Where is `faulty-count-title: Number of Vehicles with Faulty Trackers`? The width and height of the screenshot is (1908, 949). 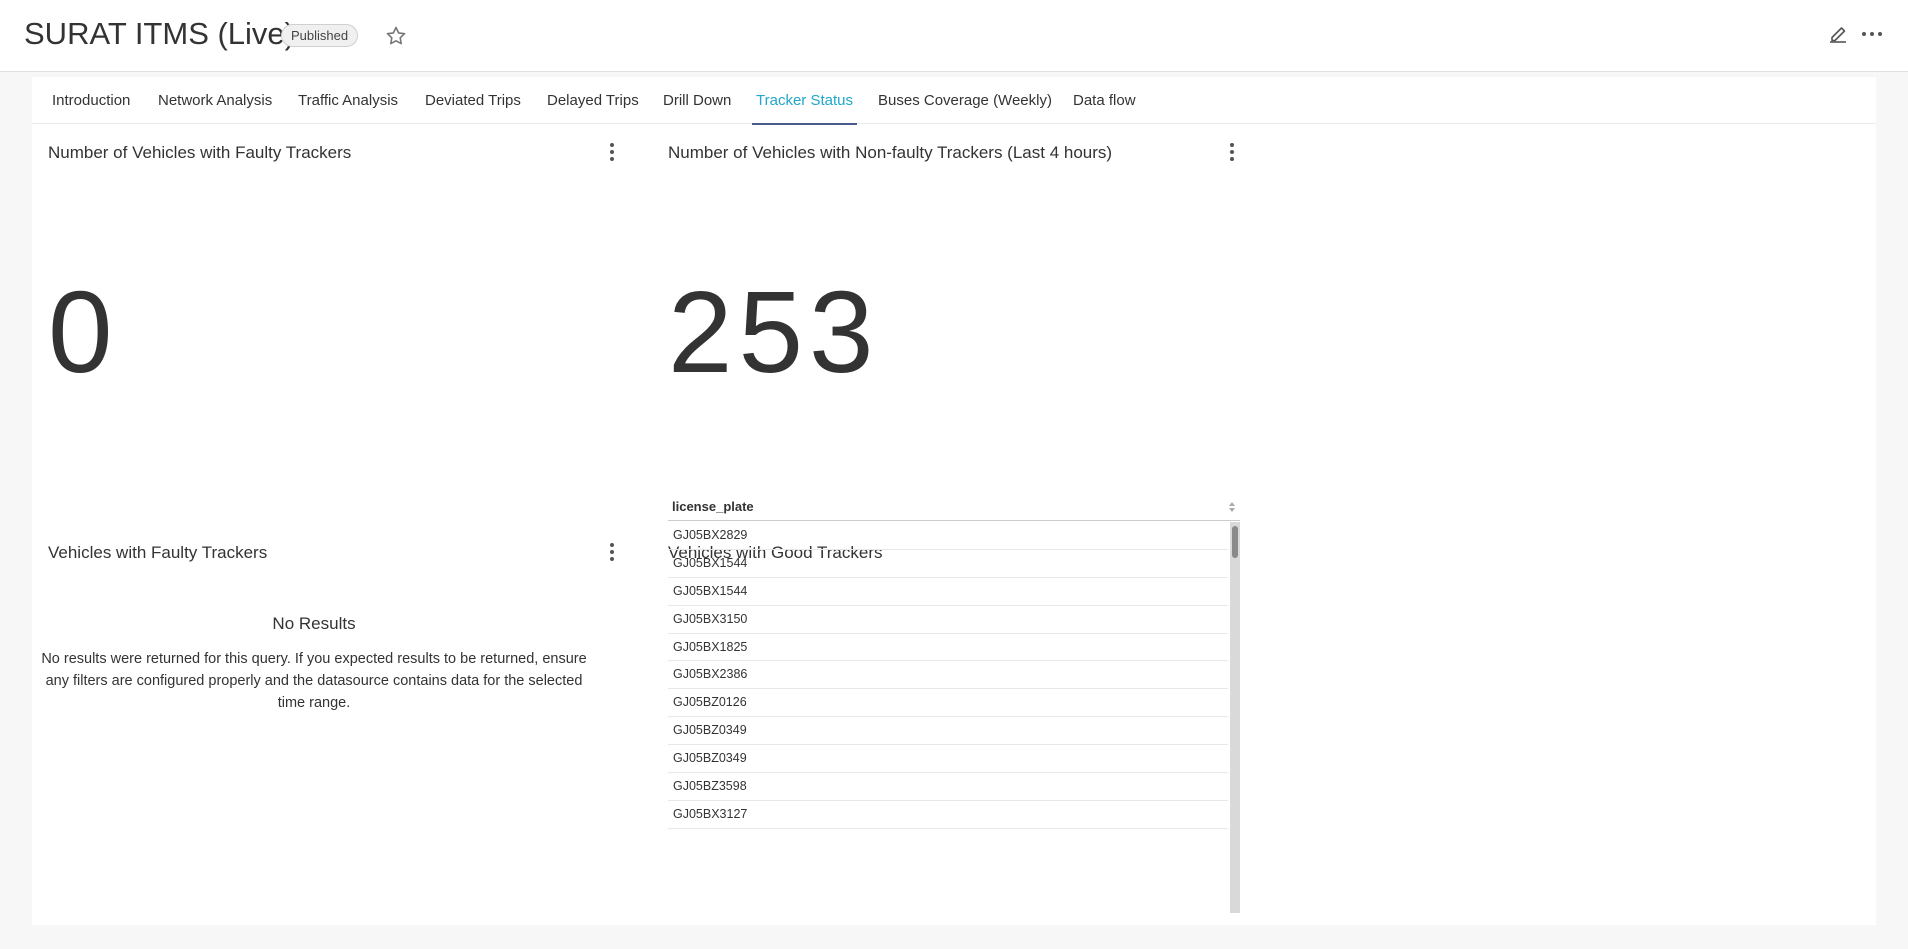
faulty-count-title: Number of Vehicles with Faulty Trackers is located at coordinates (200, 152).